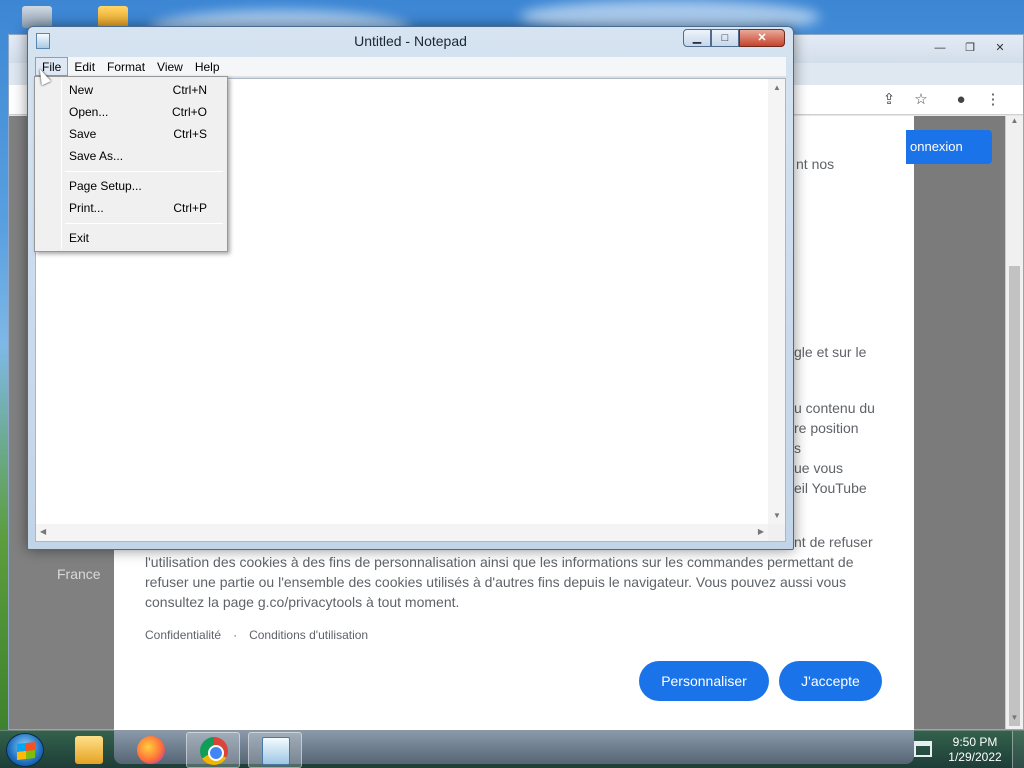 The width and height of the screenshot is (1024, 768). I want to click on network-icon, so click(923, 749).